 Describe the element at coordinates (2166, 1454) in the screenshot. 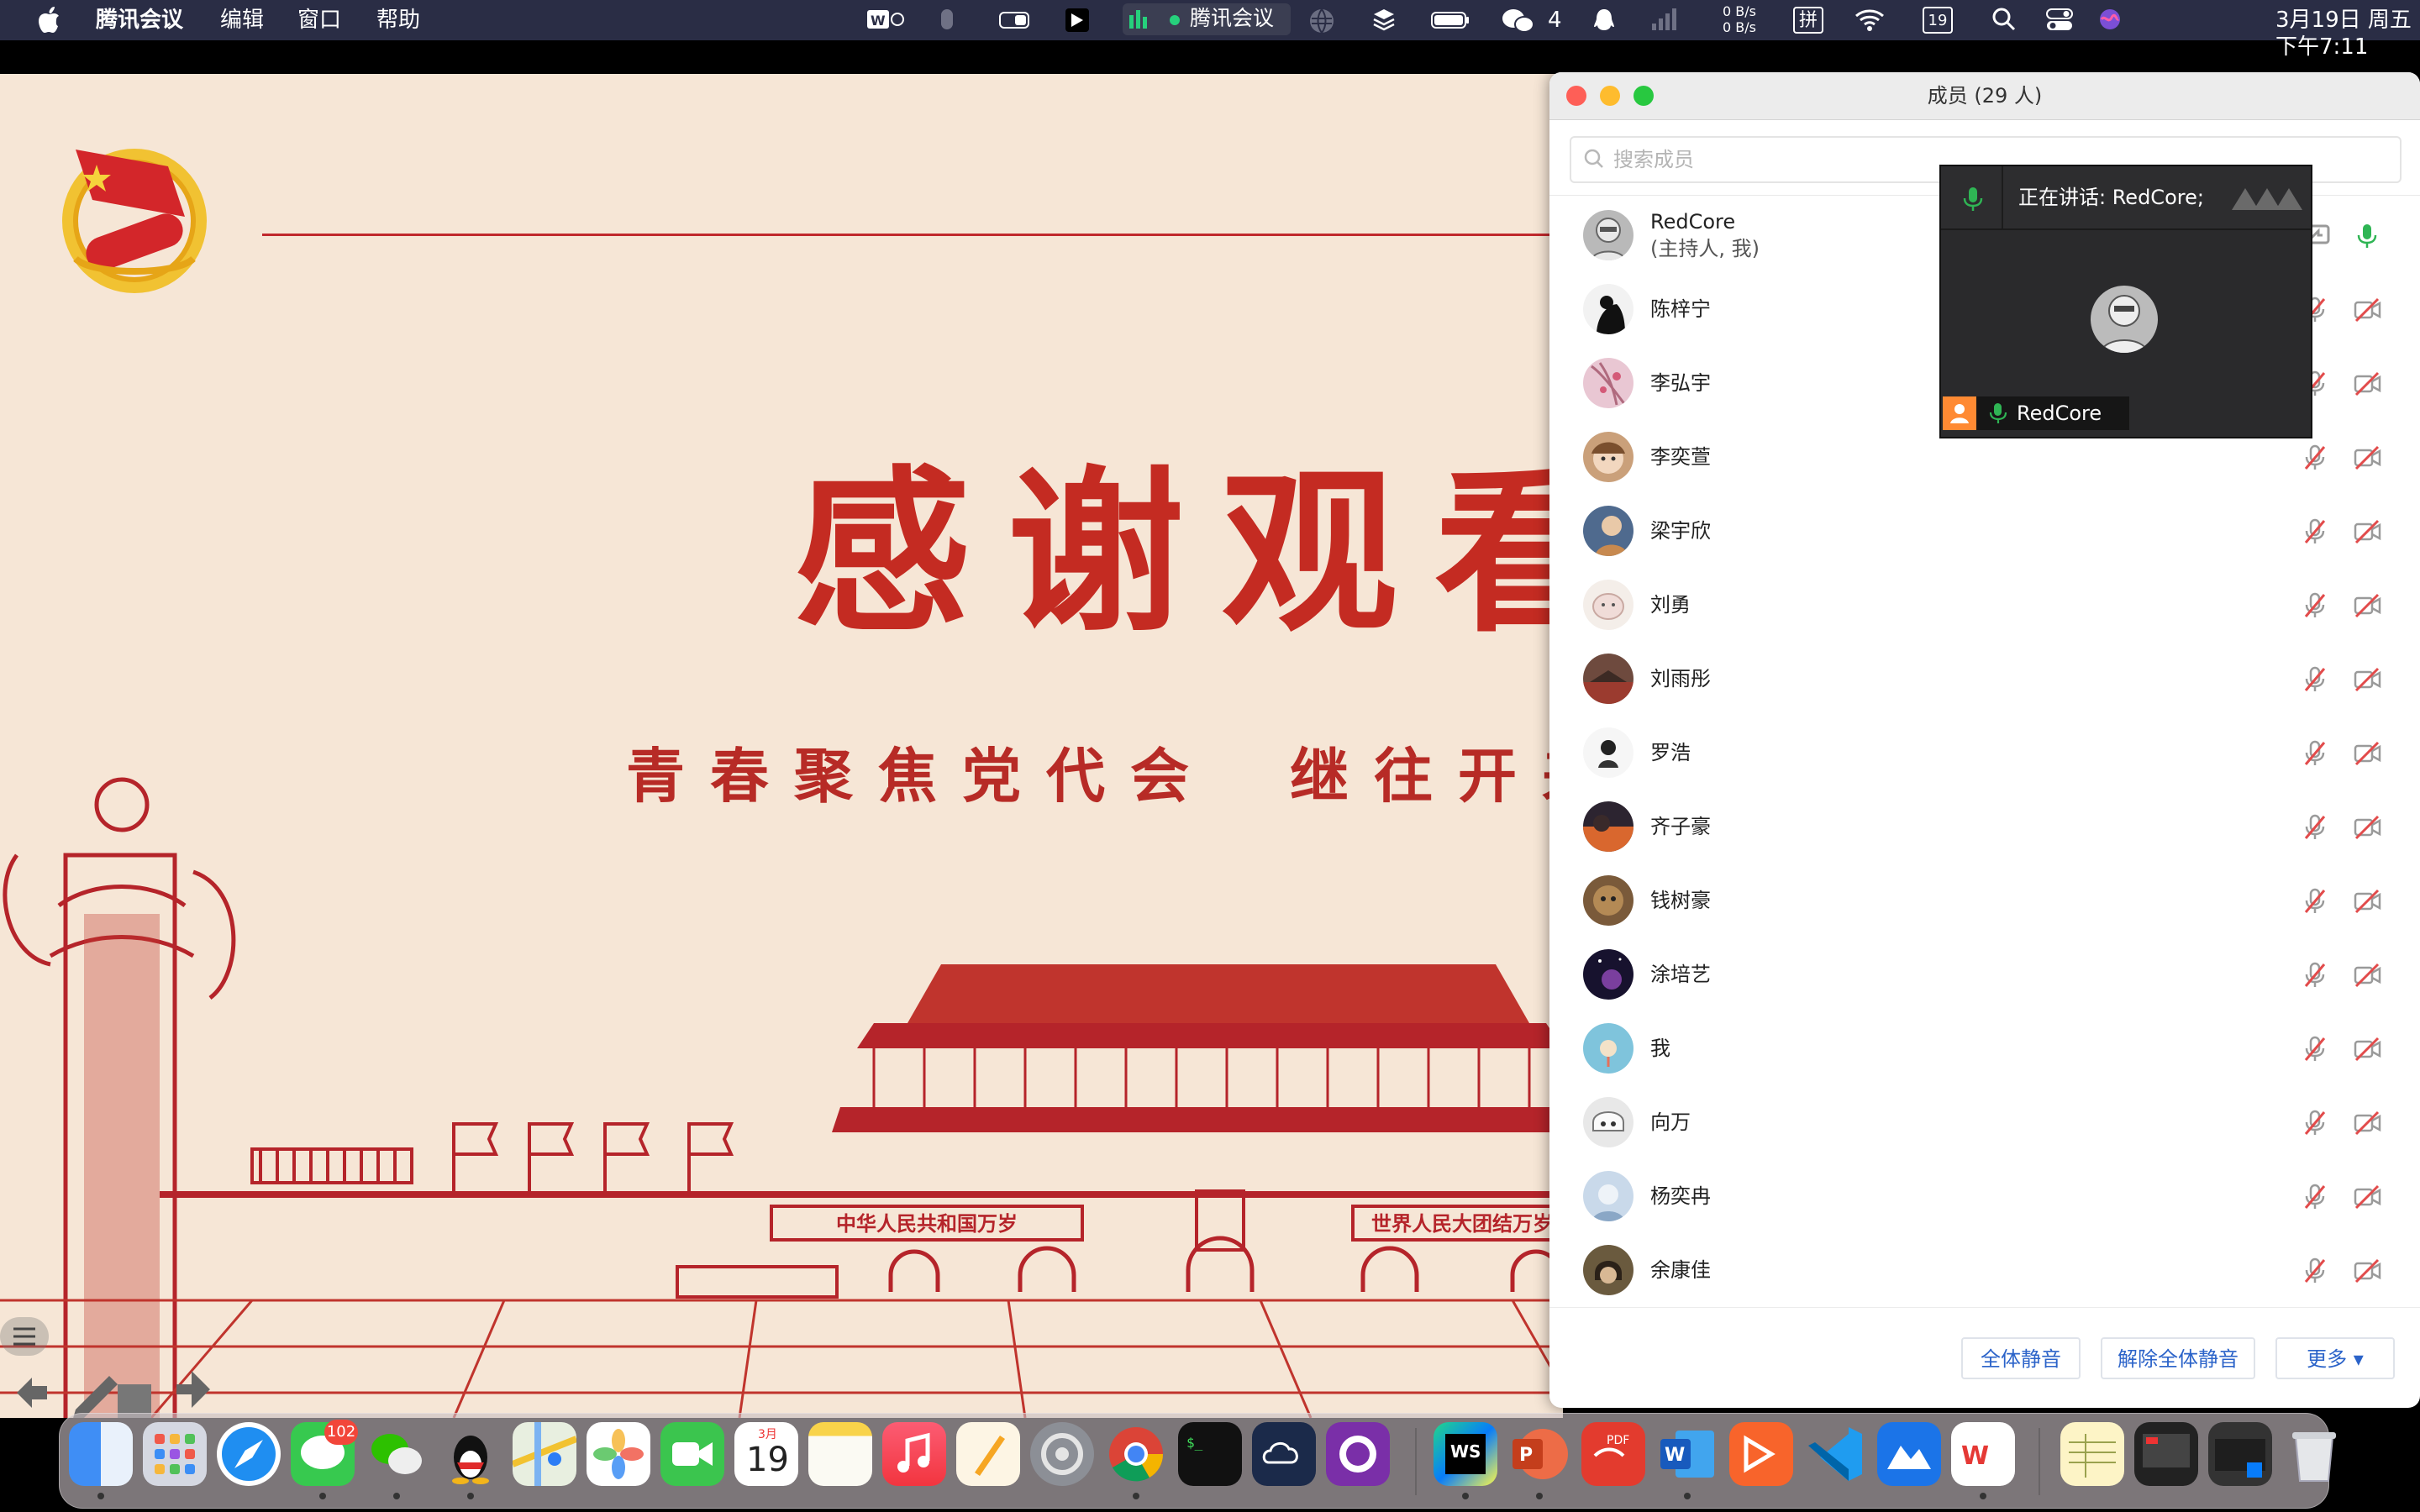

I see `window-preview-icon` at that location.